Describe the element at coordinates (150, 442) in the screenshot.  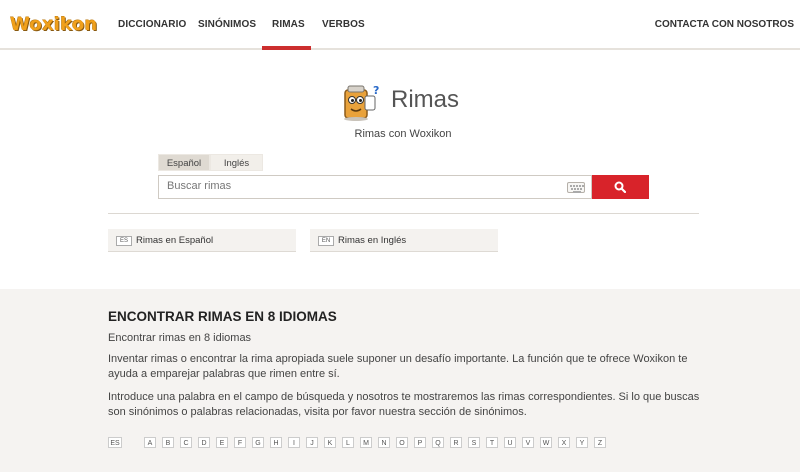
I see `alphabet-letter: A` at that location.